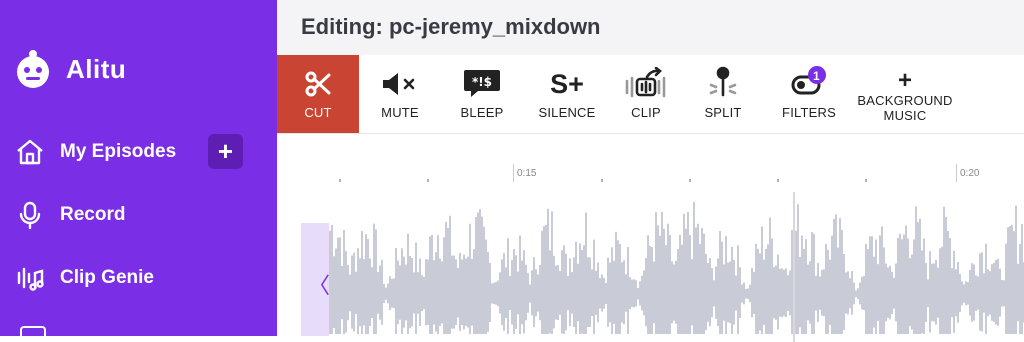 The image size is (1024, 342). What do you see at coordinates (134, 215) in the screenshot?
I see `sidebar-item-record: Record` at bounding box center [134, 215].